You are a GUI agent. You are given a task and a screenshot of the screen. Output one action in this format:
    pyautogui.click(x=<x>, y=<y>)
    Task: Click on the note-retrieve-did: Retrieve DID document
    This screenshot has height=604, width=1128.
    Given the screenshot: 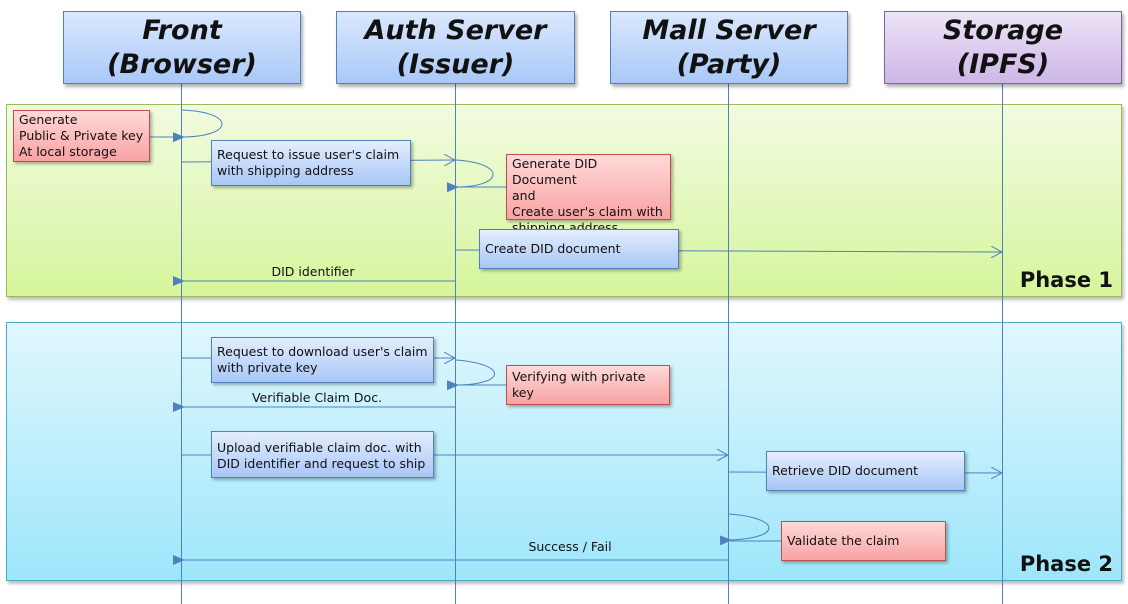 What is the action you would take?
    pyautogui.click(x=865, y=471)
    